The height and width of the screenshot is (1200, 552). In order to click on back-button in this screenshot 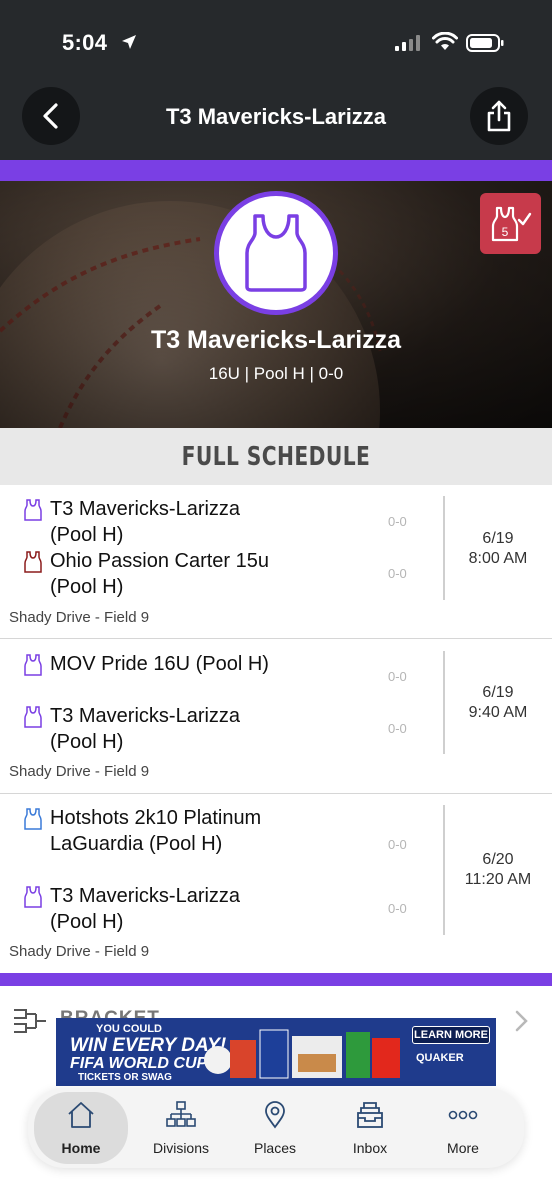, I will do `click(51, 116)`.